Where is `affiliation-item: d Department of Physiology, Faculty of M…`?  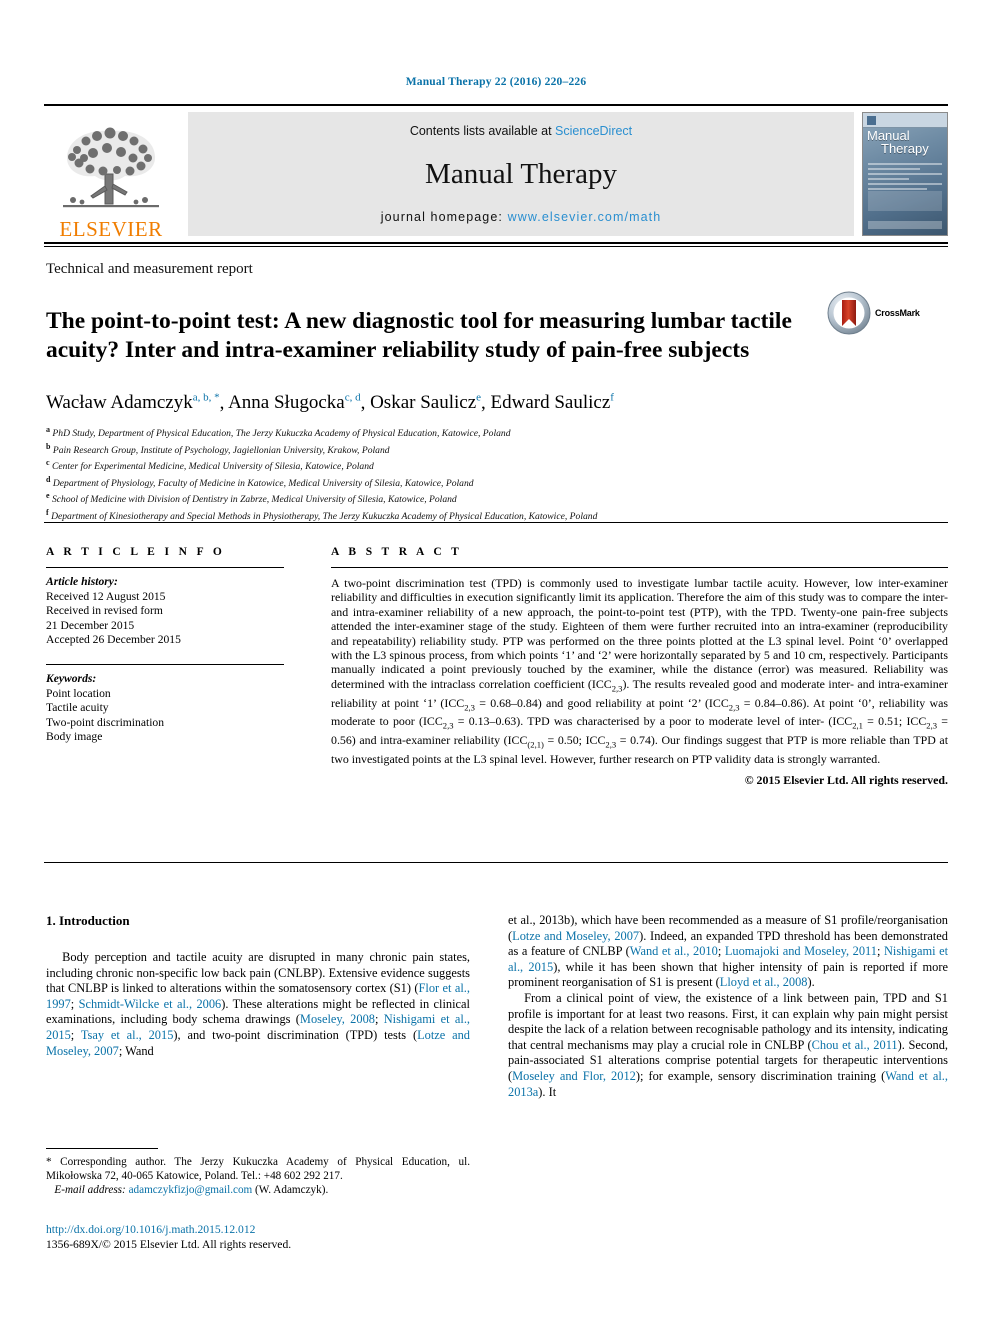 affiliation-item: d Department of Physiology, Faculty of M… is located at coordinates (496, 482).